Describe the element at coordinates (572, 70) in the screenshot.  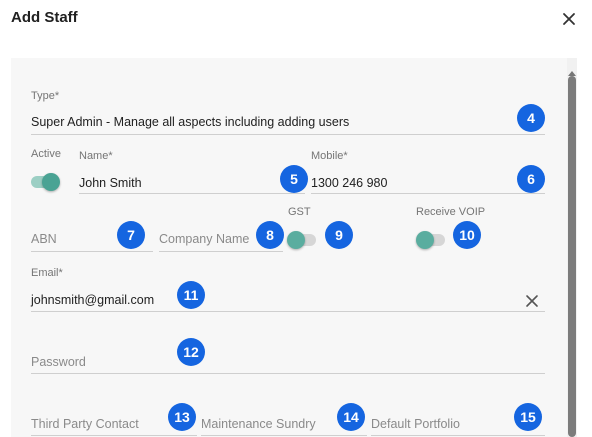
I see `scroll-up-arrow-icon` at that location.